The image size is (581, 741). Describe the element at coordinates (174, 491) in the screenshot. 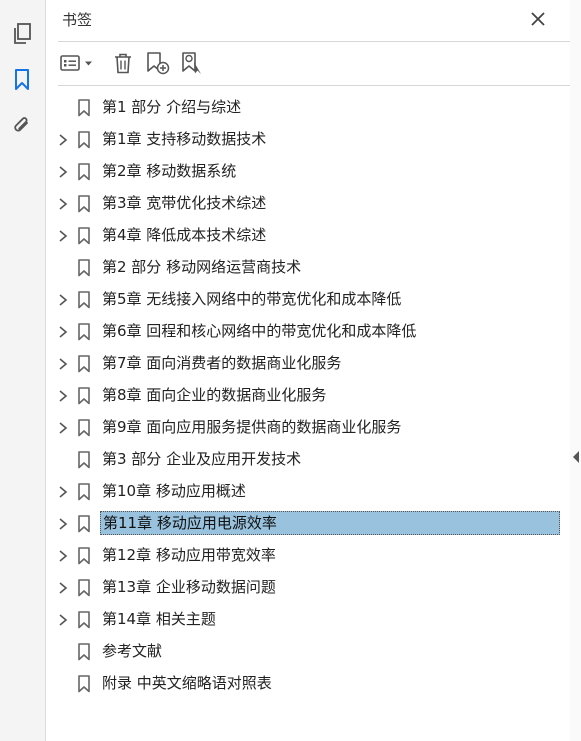

I see `bookmark-label: 第10章 移动应用概述` at that location.